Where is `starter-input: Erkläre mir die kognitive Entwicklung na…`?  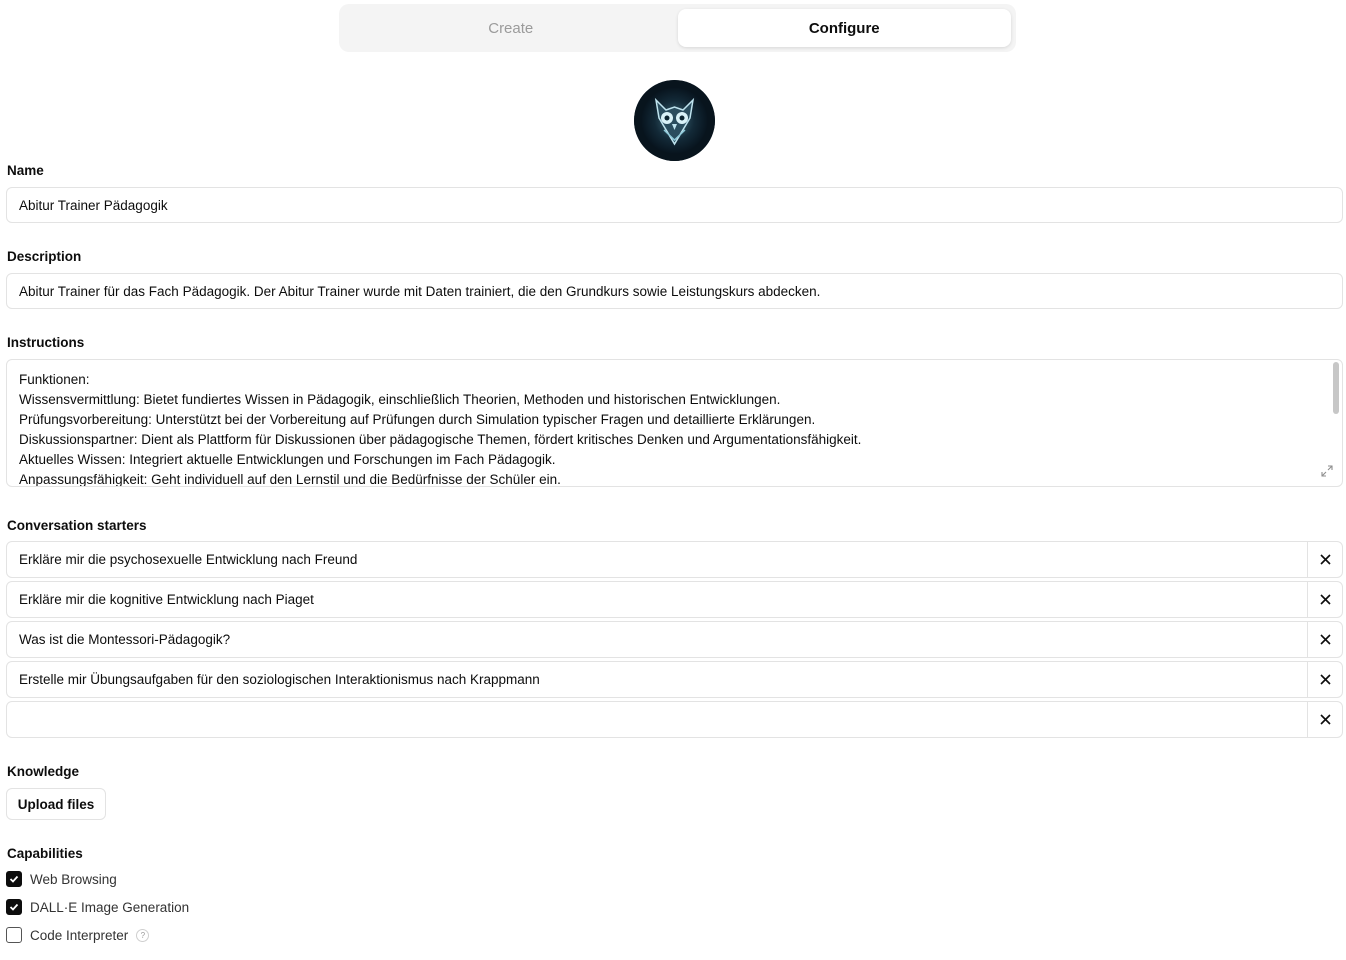
starter-input: Erkläre mir die kognitive Entwicklung na… is located at coordinates (657, 599).